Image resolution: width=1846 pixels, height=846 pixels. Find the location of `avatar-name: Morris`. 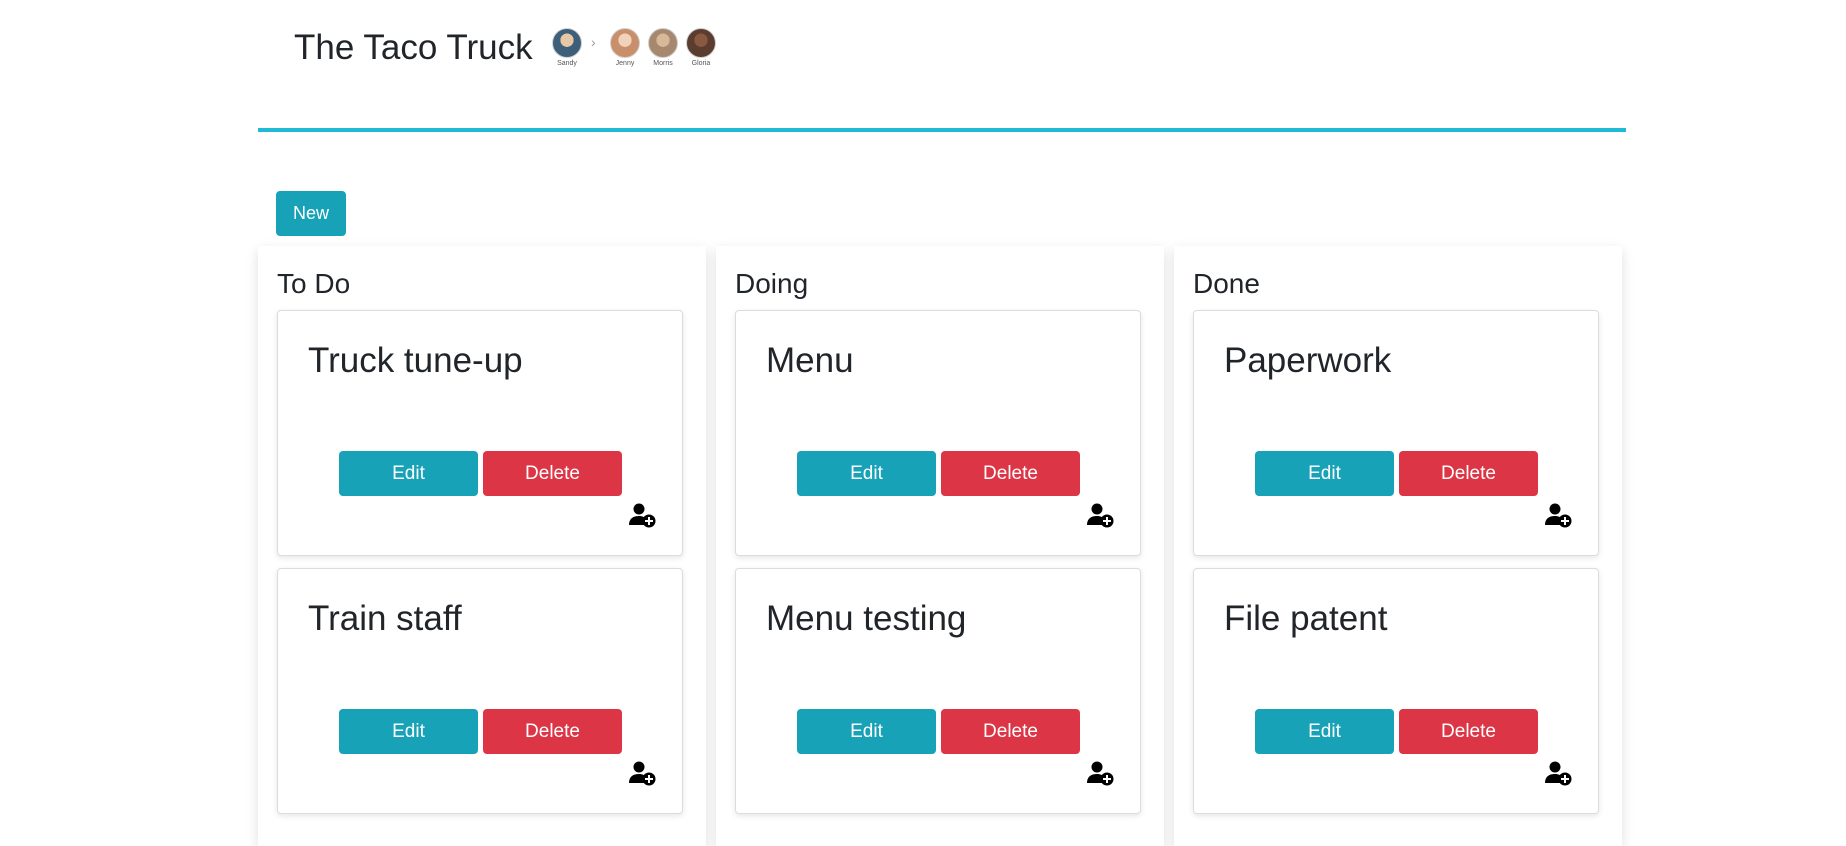

avatar-name: Morris is located at coordinates (663, 63).